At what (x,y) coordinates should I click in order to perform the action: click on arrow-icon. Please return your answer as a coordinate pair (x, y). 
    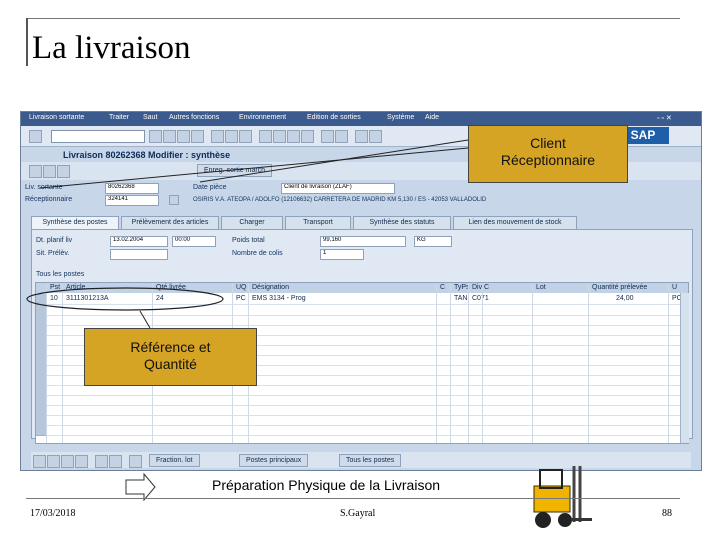
    Looking at the image, I should click on (140, 487).